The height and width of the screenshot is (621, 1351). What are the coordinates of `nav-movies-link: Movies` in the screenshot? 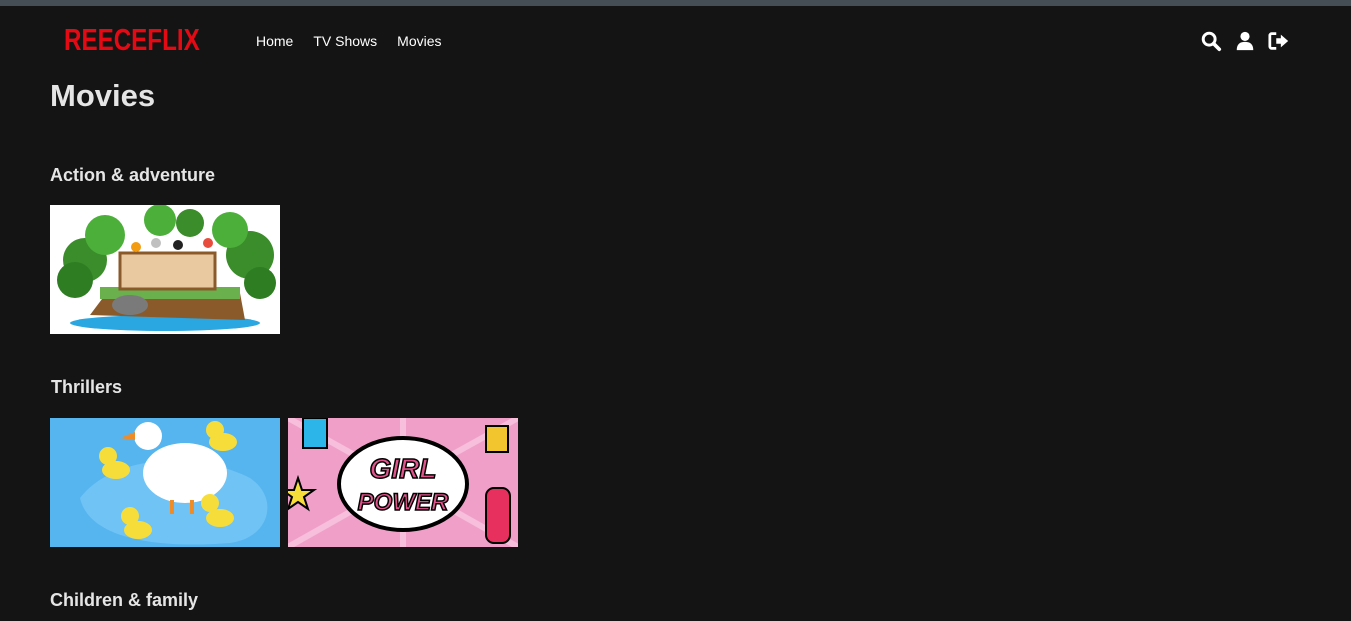 It's located at (419, 41).